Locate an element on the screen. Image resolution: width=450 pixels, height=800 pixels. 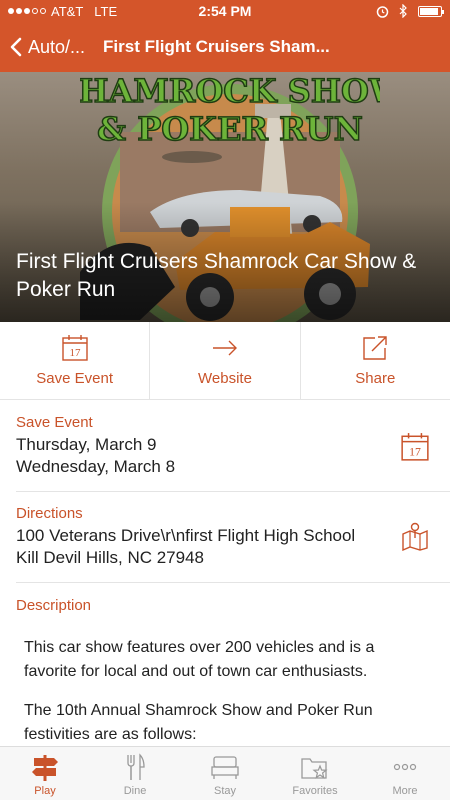
website-label: Website is located at coordinates (225, 378).